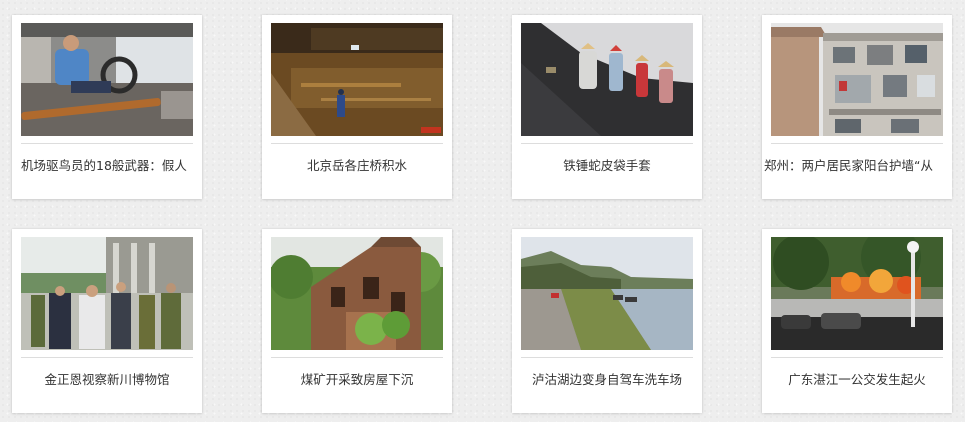 This screenshot has width=965, height=422. I want to click on gallery-card: 金正恩视察新川博物馆, so click(107, 321).